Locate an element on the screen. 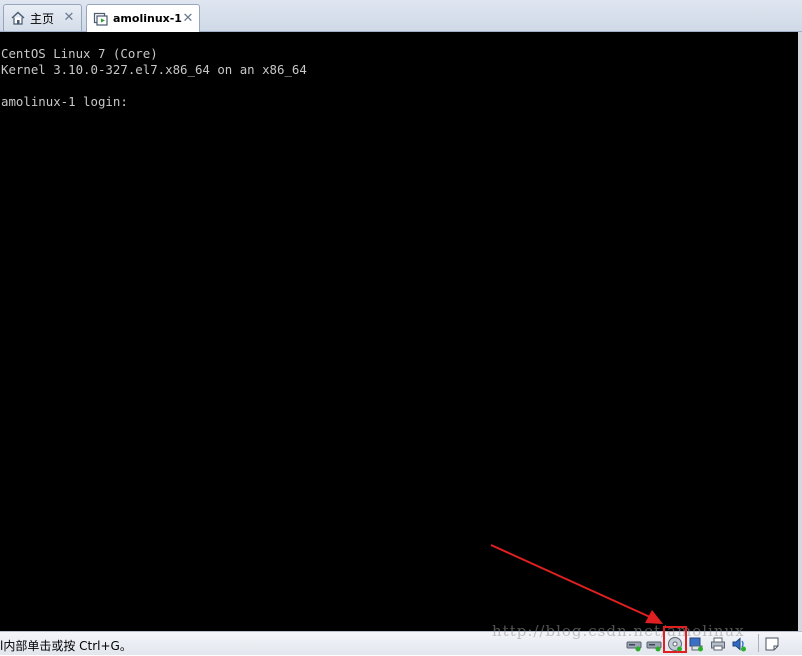 This screenshot has height=656, width=802. tab-home: 主页 ✕ is located at coordinates (42, 17).